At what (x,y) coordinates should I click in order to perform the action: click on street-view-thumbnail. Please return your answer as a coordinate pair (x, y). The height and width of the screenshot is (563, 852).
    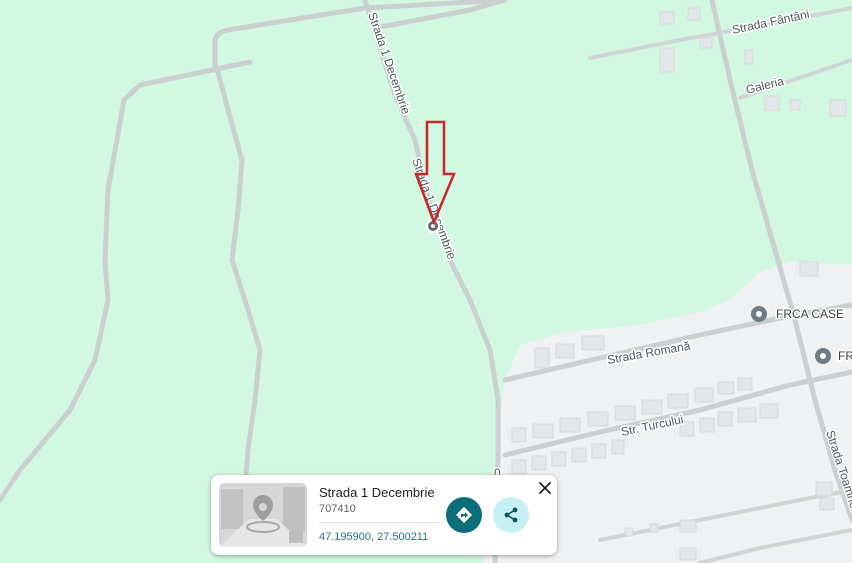
    Looking at the image, I should click on (263, 515).